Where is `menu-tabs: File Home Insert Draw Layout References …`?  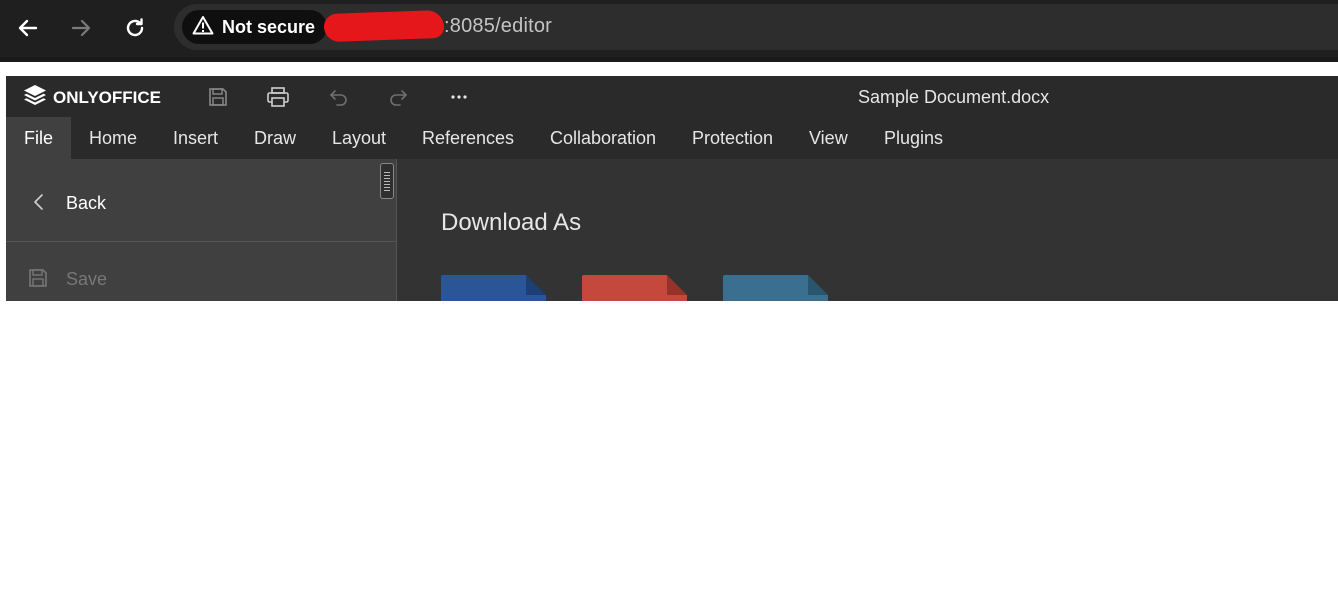
menu-tabs: File Home Insert Draw Layout References … is located at coordinates (672, 138).